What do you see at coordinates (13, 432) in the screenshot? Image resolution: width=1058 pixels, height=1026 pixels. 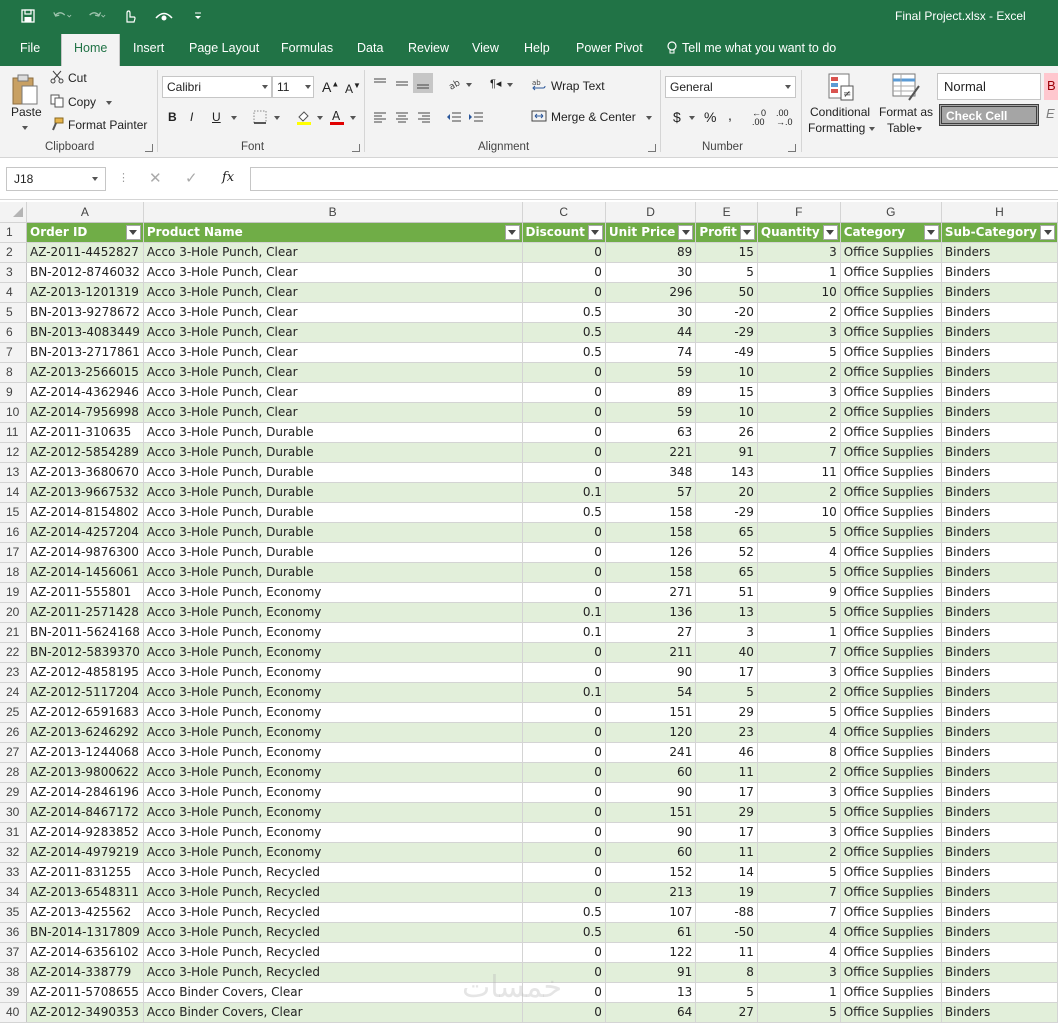 I see `row-header: 11` at bounding box center [13, 432].